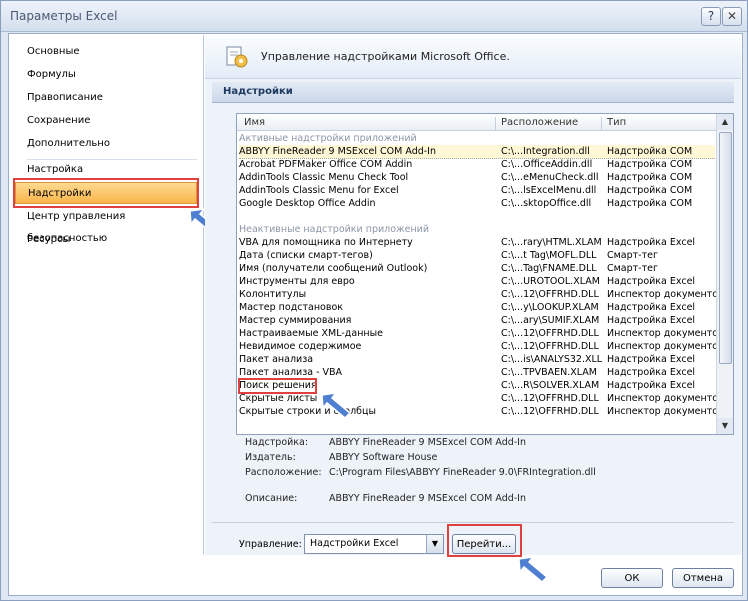 The image size is (748, 601). What do you see at coordinates (64, 16) in the screenshot?
I see `window-title: Параметры Excel` at bounding box center [64, 16].